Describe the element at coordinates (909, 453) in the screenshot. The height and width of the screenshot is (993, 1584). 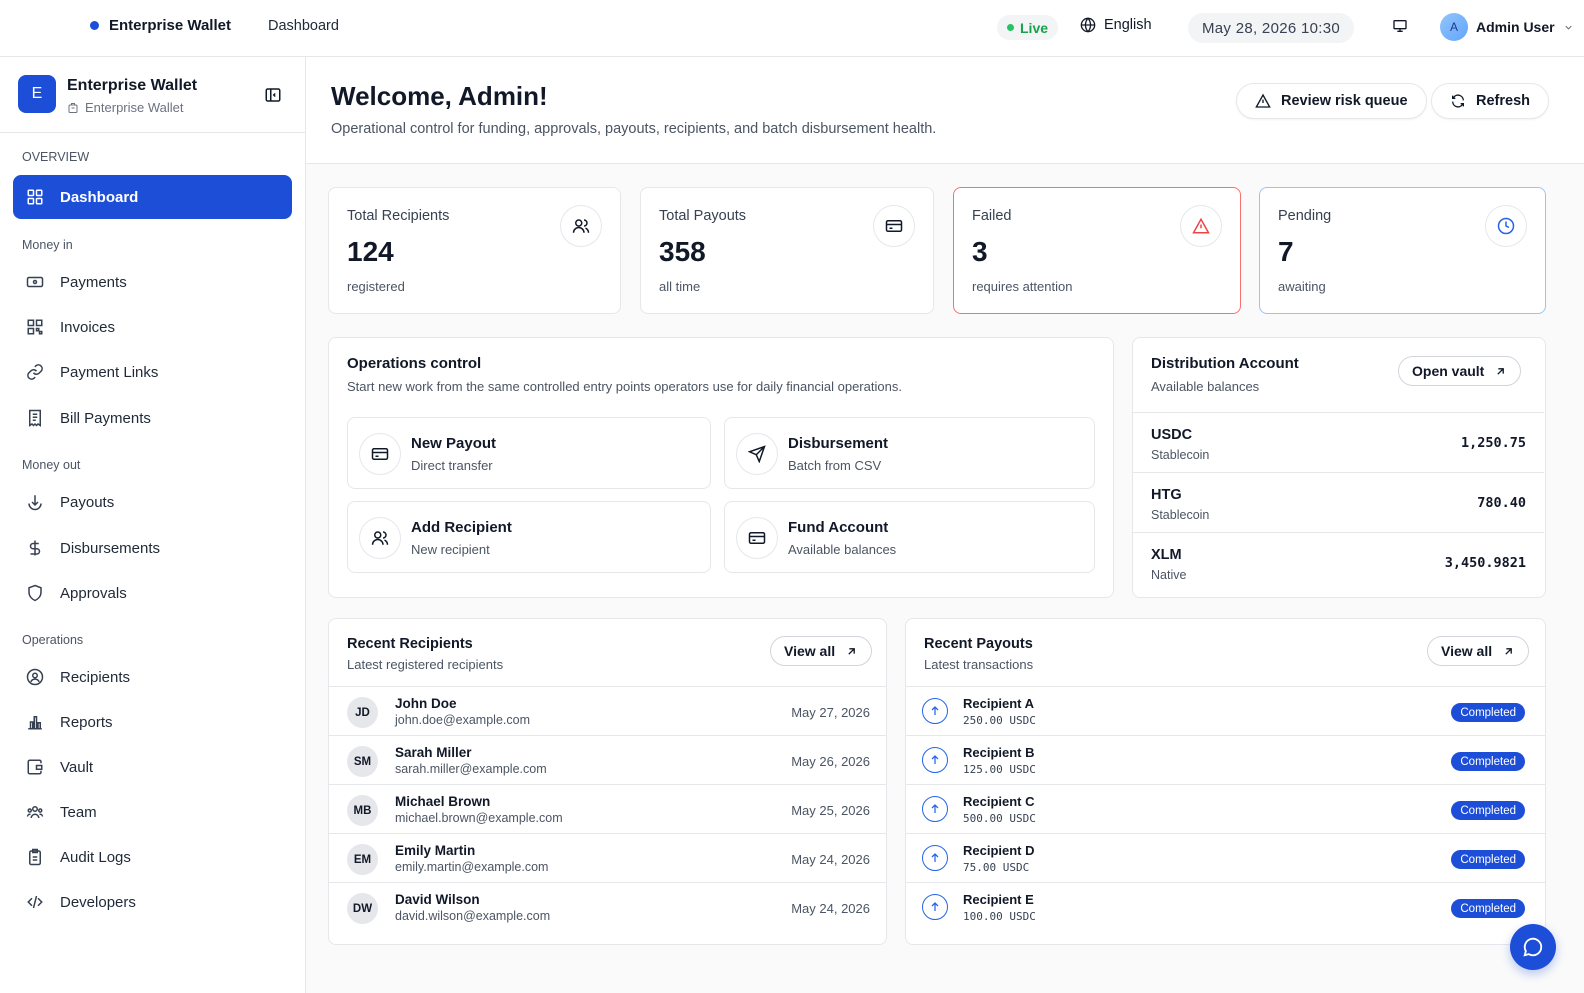
I see `disbursement-button: Disbursement Batch from CSV` at that location.